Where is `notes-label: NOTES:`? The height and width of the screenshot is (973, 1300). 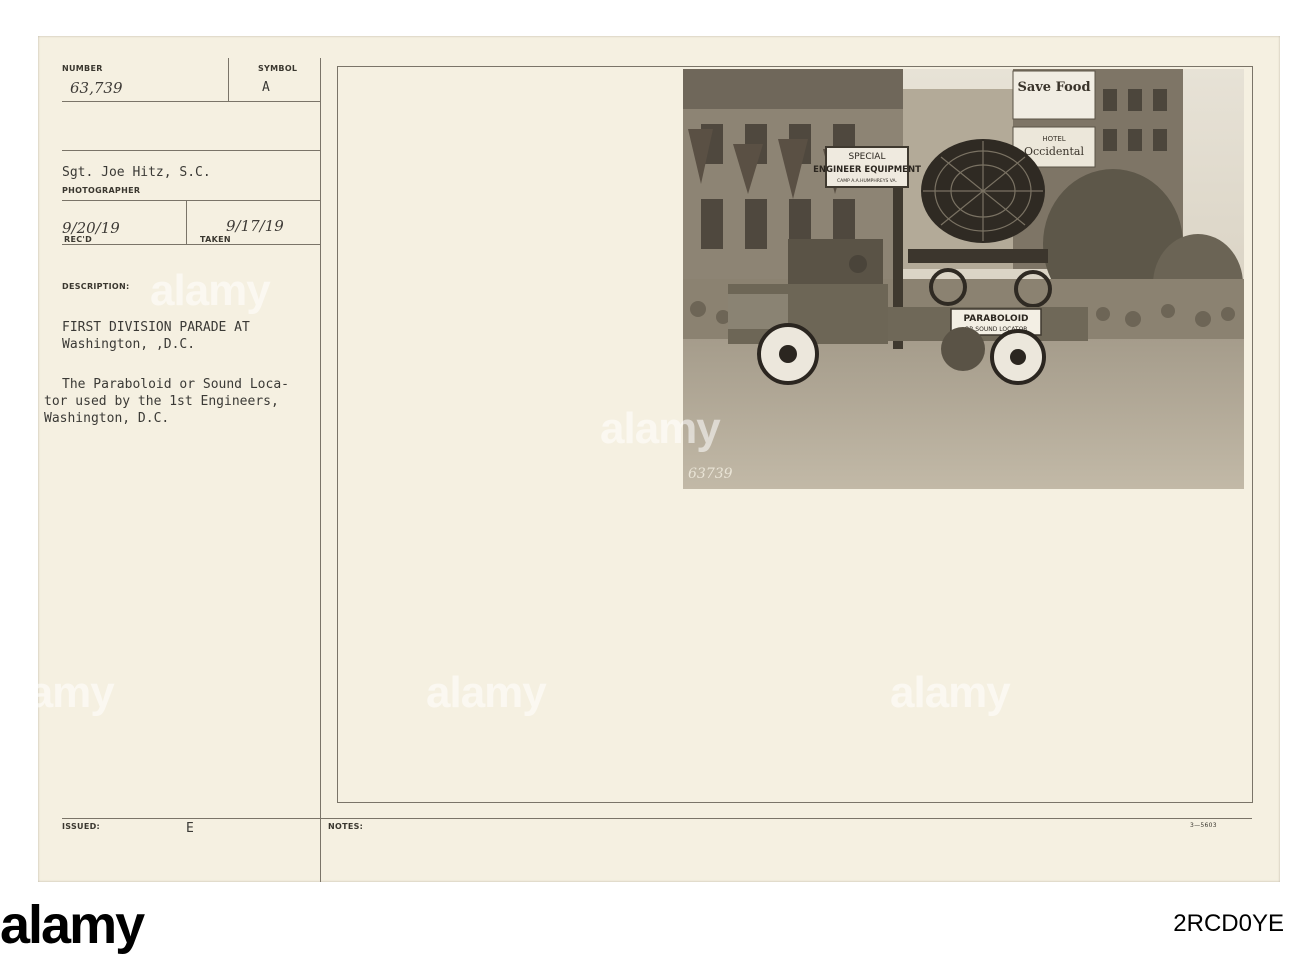 notes-label: NOTES: is located at coordinates (346, 826).